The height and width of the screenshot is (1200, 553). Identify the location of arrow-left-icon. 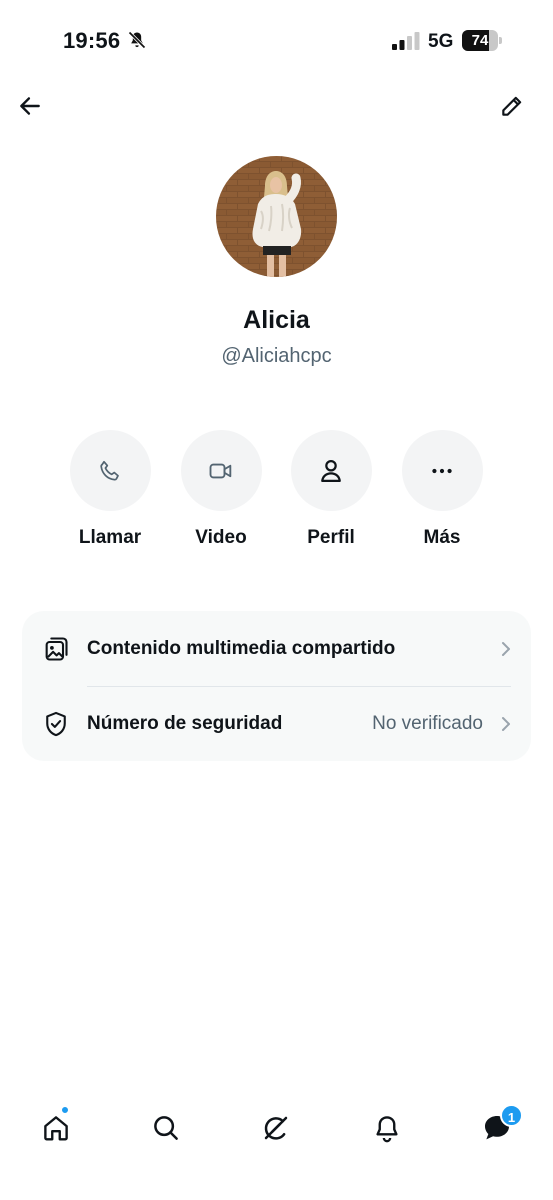
(30, 106).